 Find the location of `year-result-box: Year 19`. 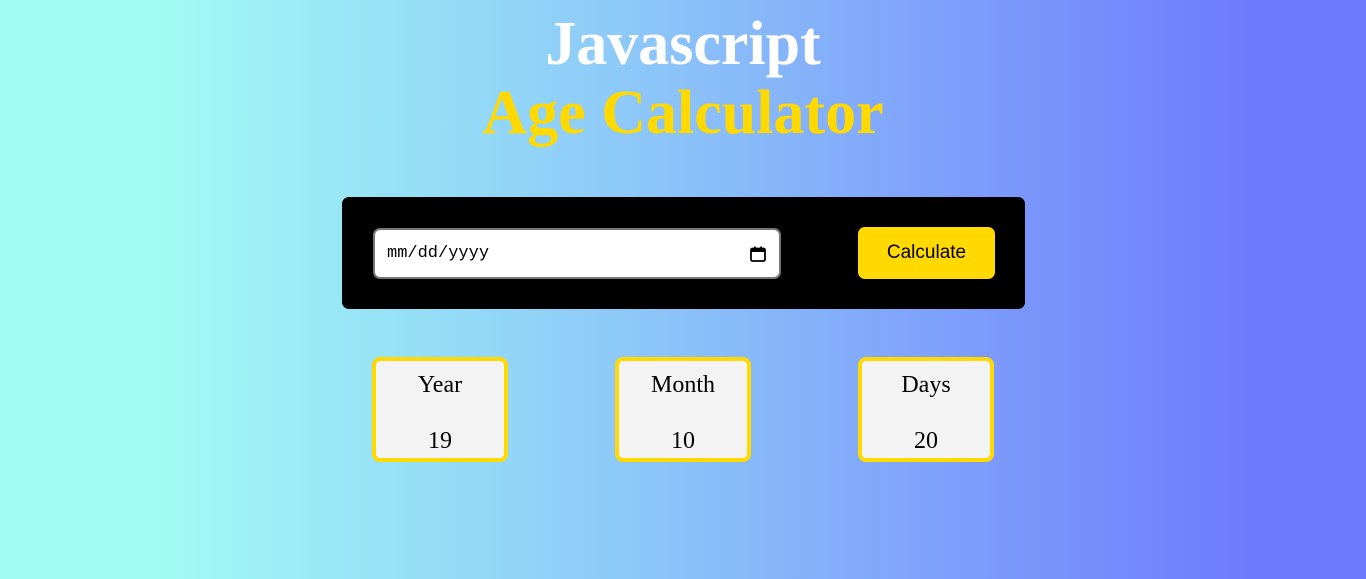

year-result-box: Year 19 is located at coordinates (440, 409).